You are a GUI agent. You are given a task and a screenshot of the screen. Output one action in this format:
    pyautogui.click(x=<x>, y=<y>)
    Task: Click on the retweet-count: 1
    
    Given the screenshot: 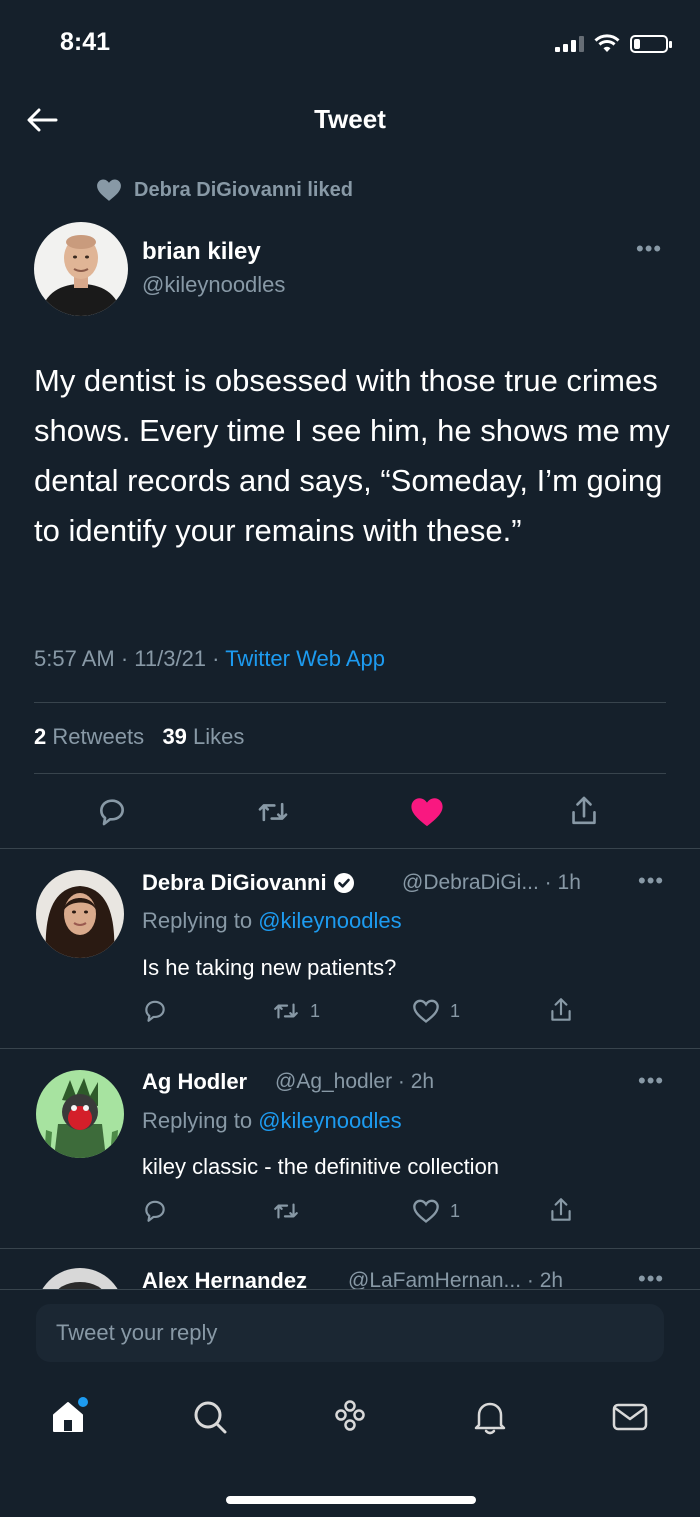 What is the action you would take?
    pyautogui.click(x=315, y=1010)
    